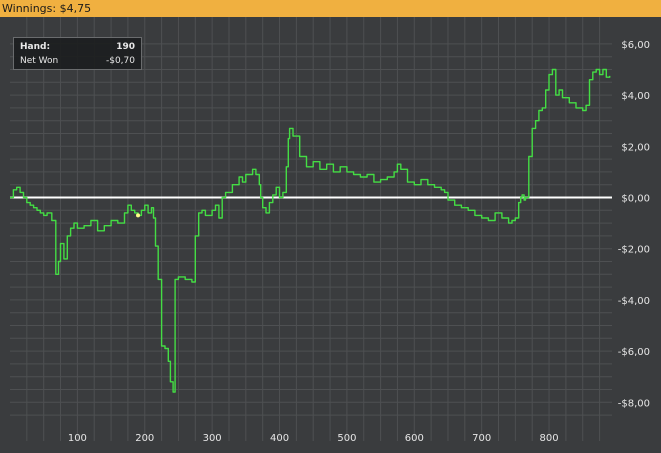  What do you see at coordinates (212, 438) in the screenshot?
I see `x-tick-label: 300` at bounding box center [212, 438].